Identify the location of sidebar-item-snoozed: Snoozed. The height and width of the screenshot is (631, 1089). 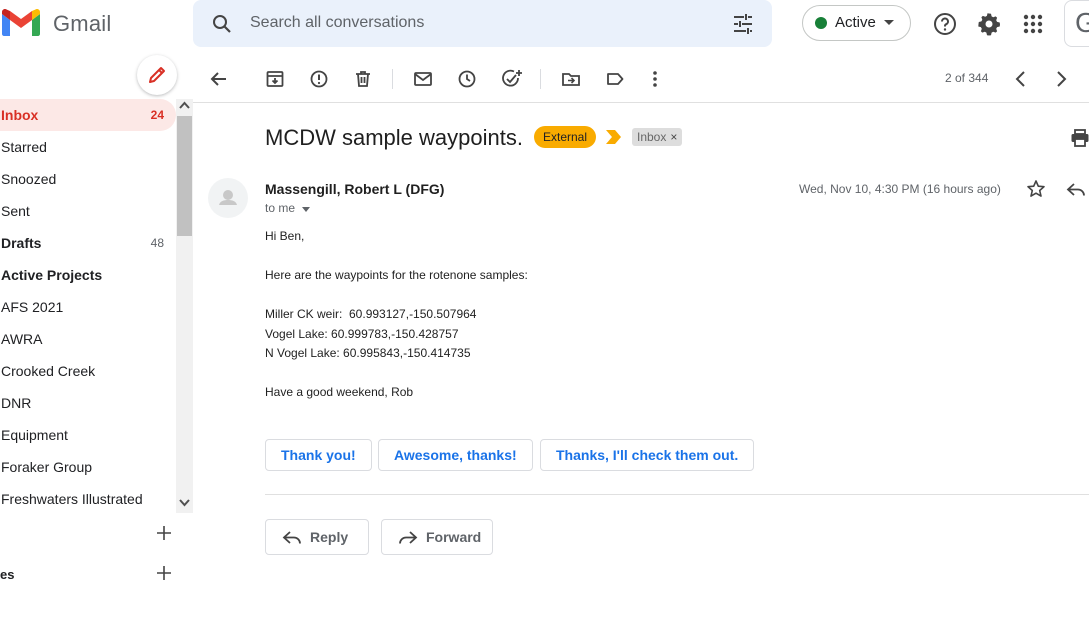
(88, 179).